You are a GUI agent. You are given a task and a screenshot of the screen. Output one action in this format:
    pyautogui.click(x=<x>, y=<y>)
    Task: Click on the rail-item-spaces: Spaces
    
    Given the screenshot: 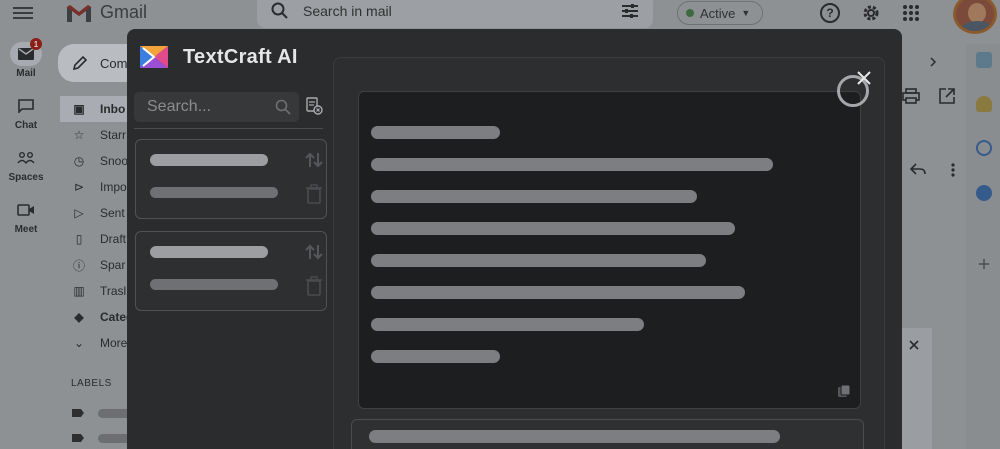 What is the action you would take?
    pyautogui.click(x=26, y=164)
    